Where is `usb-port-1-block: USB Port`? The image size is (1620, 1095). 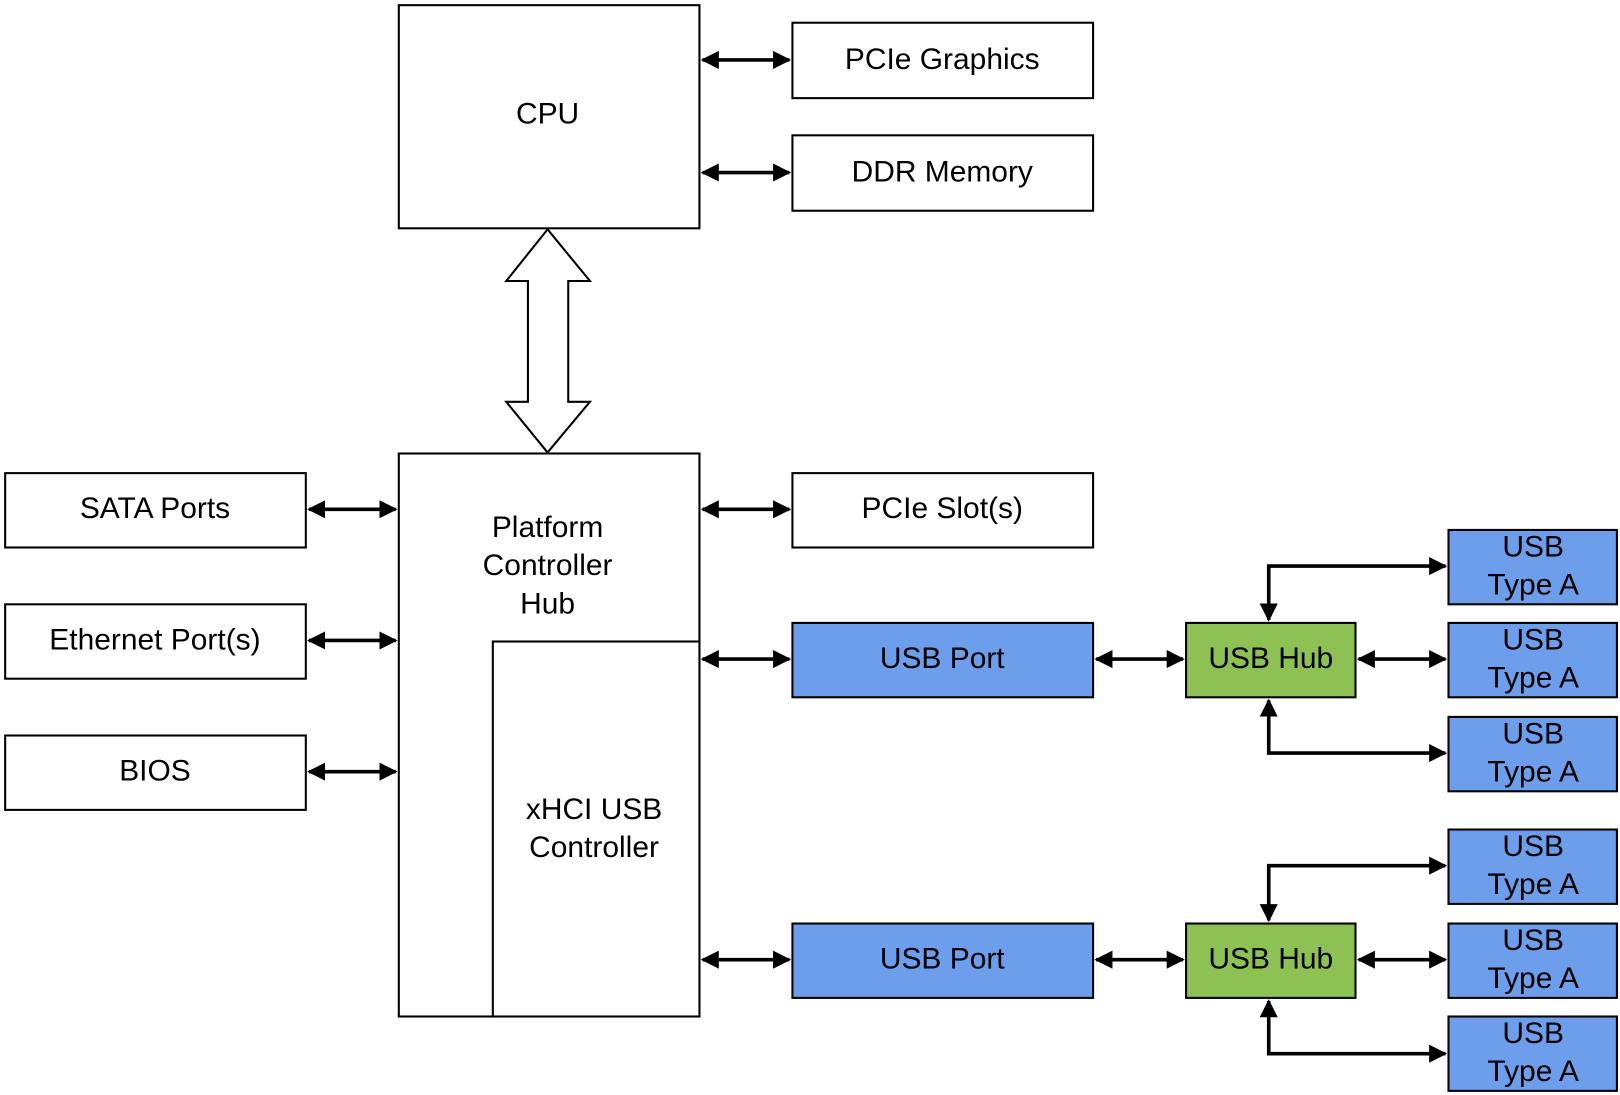
usb-port-1-block: USB Port is located at coordinates (943, 660).